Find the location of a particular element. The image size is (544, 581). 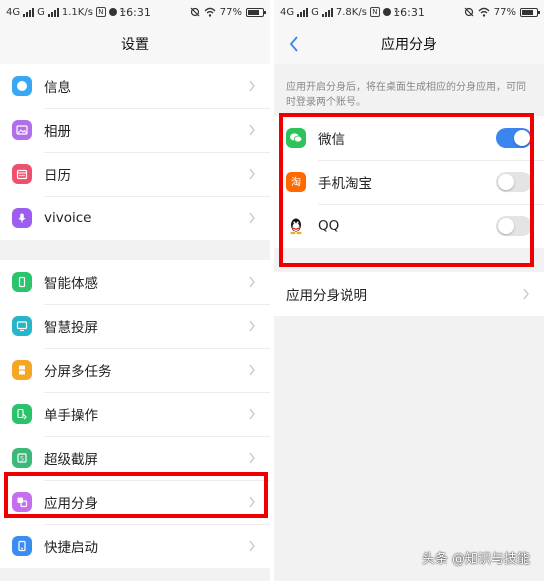

settings-item-label: 快捷启动 is located at coordinates (71, 548).